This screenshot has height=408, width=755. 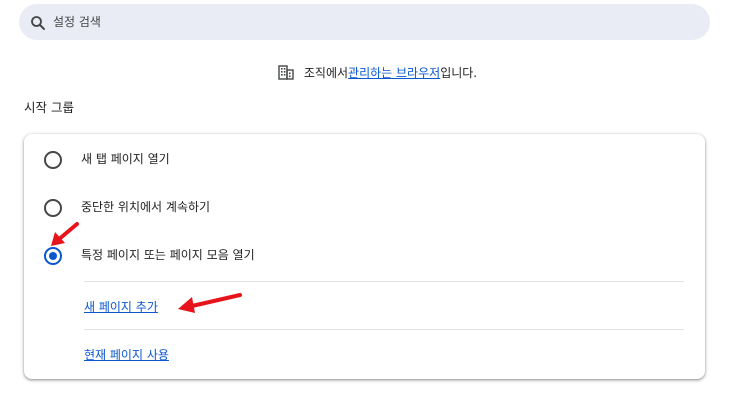 I want to click on radio-option-label: 특정 페이지 또는 페이지 모음 열기, so click(x=168, y=255).